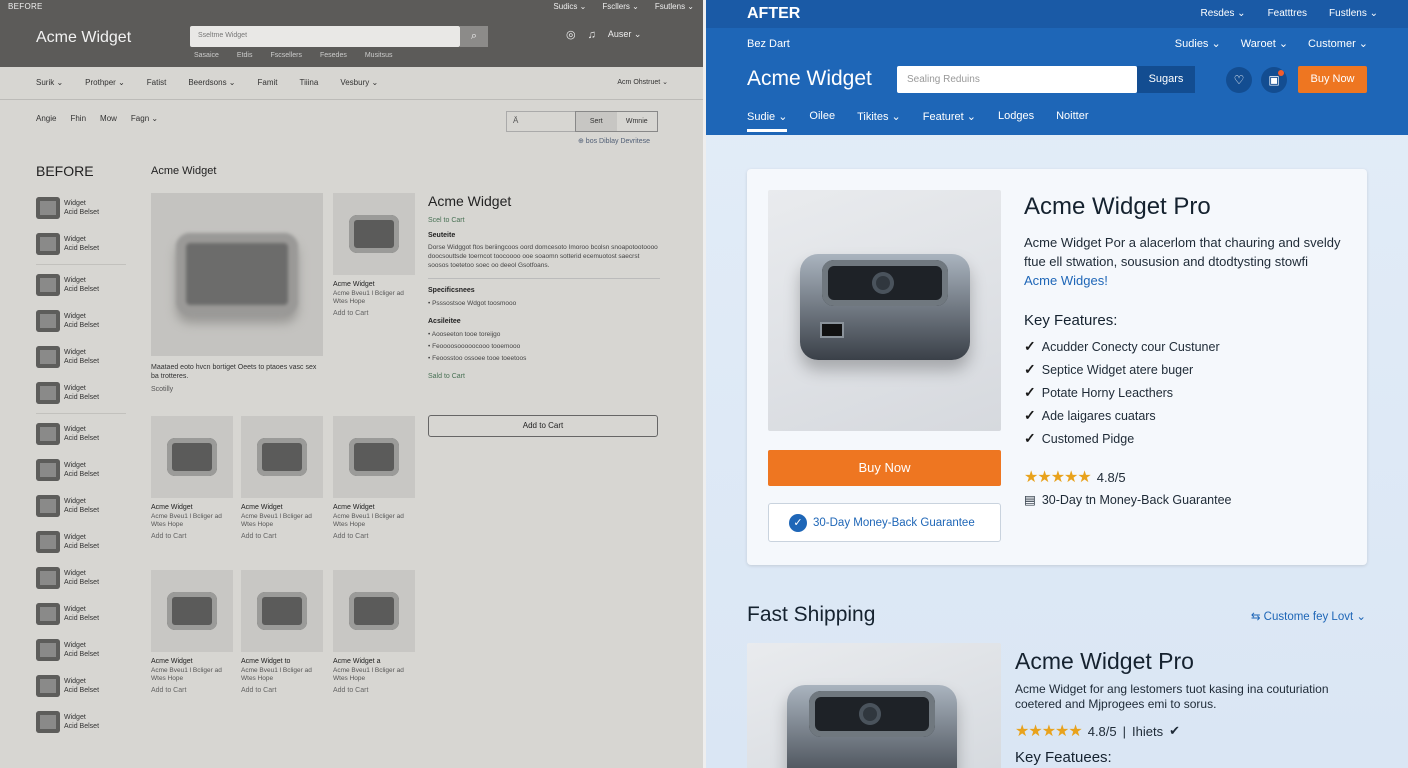 Image resolution: width=1408 pixels, height=768 pixels. Describe the element at coordinates (46, 118) in the screenshot. I see `before-filter: Angie` at that location.